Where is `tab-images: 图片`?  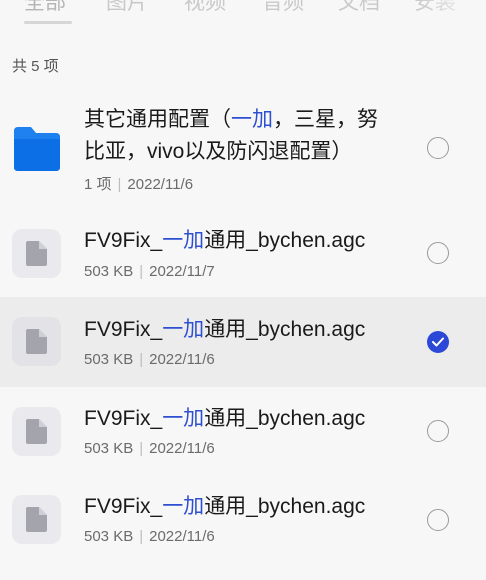
tab-images: 图片 is located at coordinates (127, 8).